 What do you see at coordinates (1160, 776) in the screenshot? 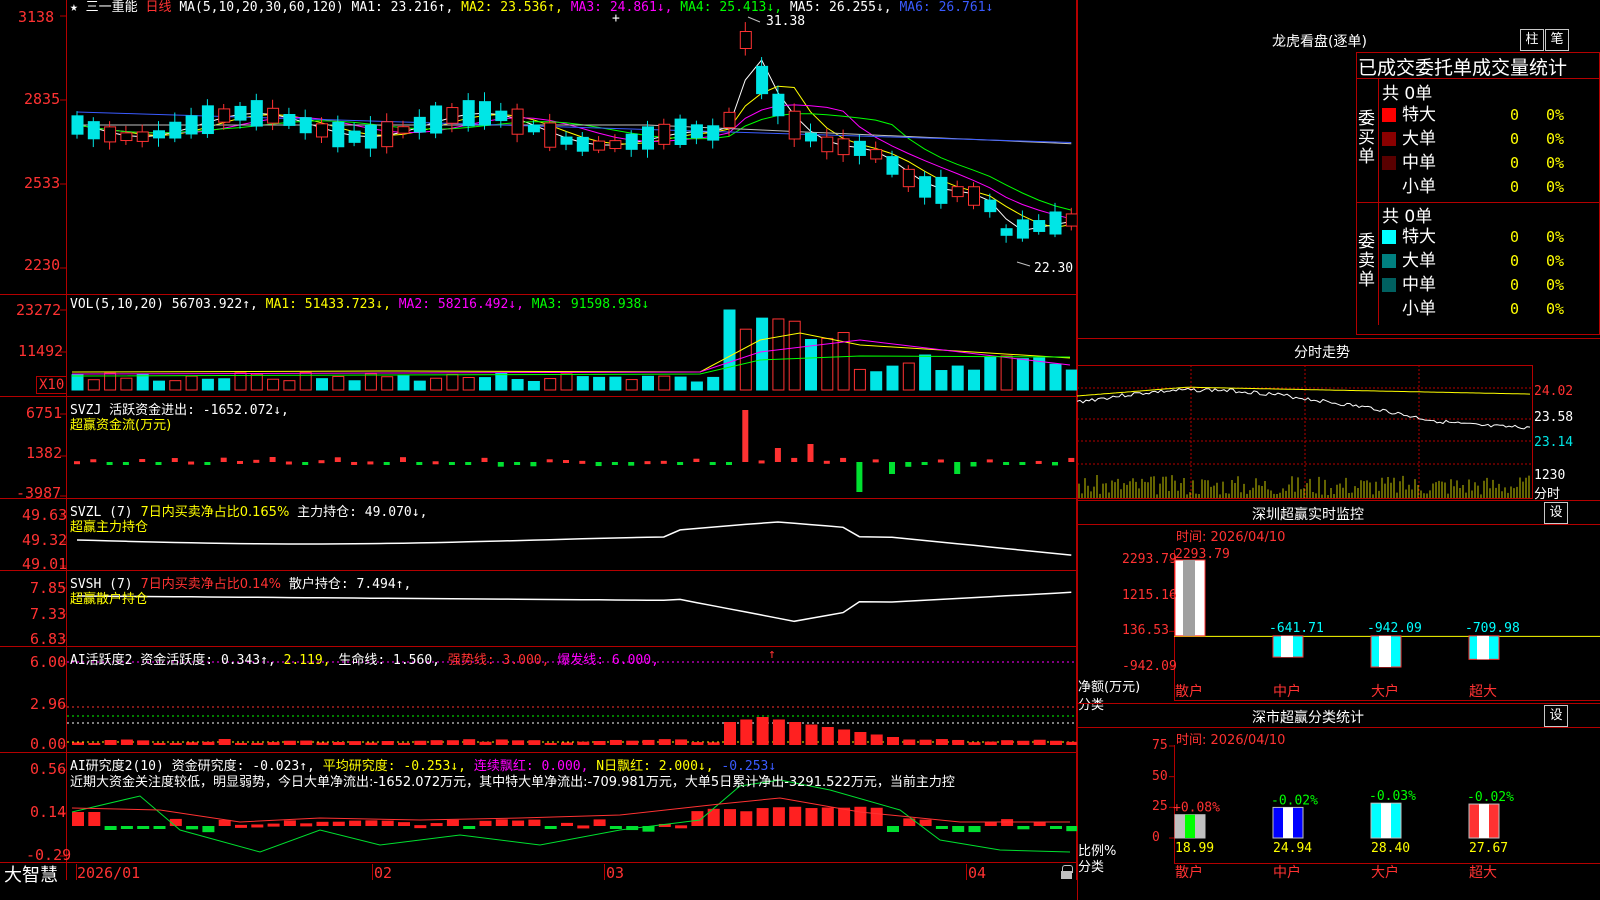
I see `sz-class-axis-label: 50` at bounding box center [1160, 776].